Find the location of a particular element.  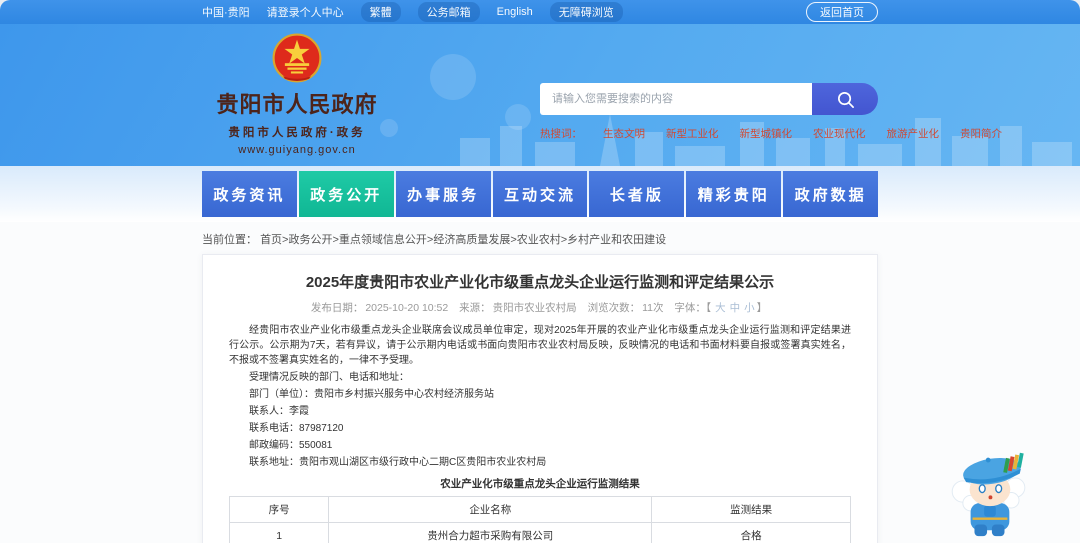

font-size-label: 字体：【 is located at coordinates (693, 308).